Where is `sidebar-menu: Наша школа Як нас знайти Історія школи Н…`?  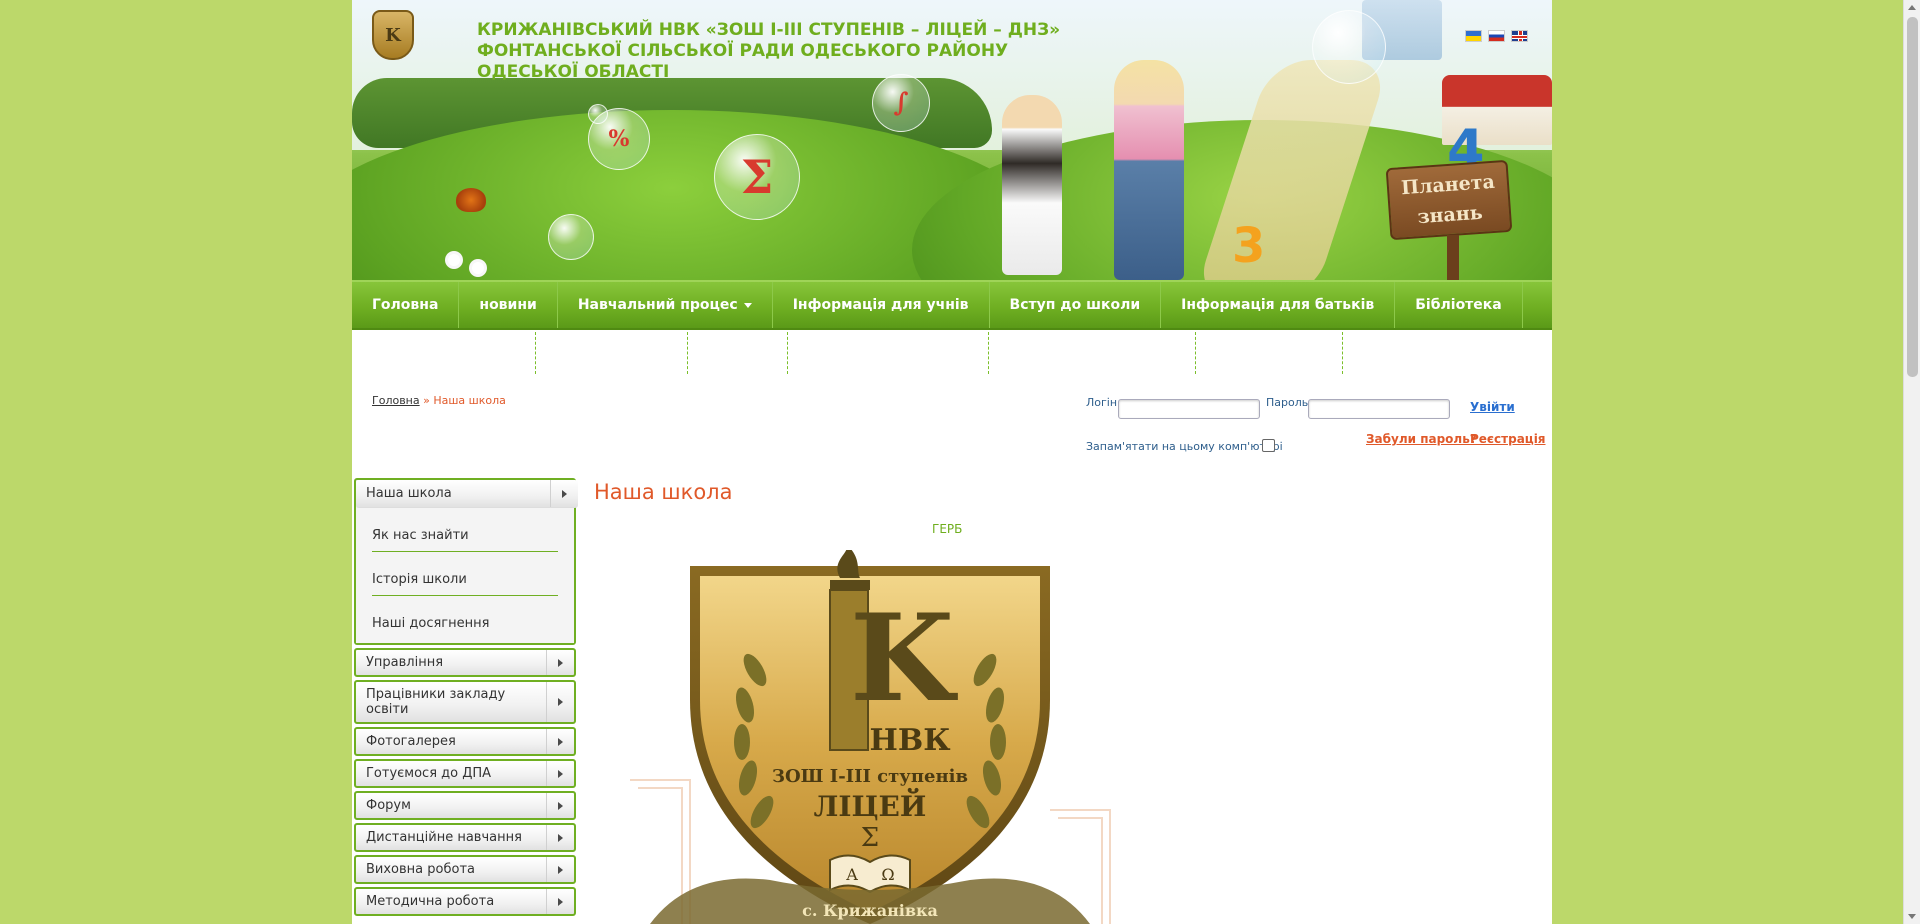 sidebar-menu: Наша школа Як нас знайти Історія школи Н… is located at coordinates (466, 698).